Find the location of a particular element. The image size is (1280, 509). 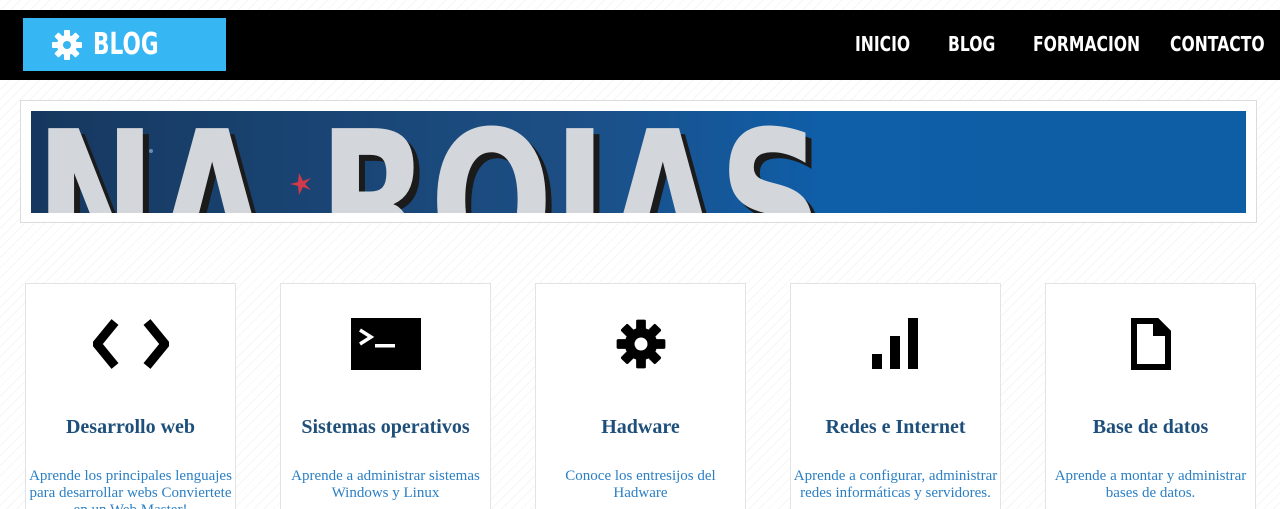

card-description: Conoce los entresijos del Hadware is located at coordinates (640, 484).